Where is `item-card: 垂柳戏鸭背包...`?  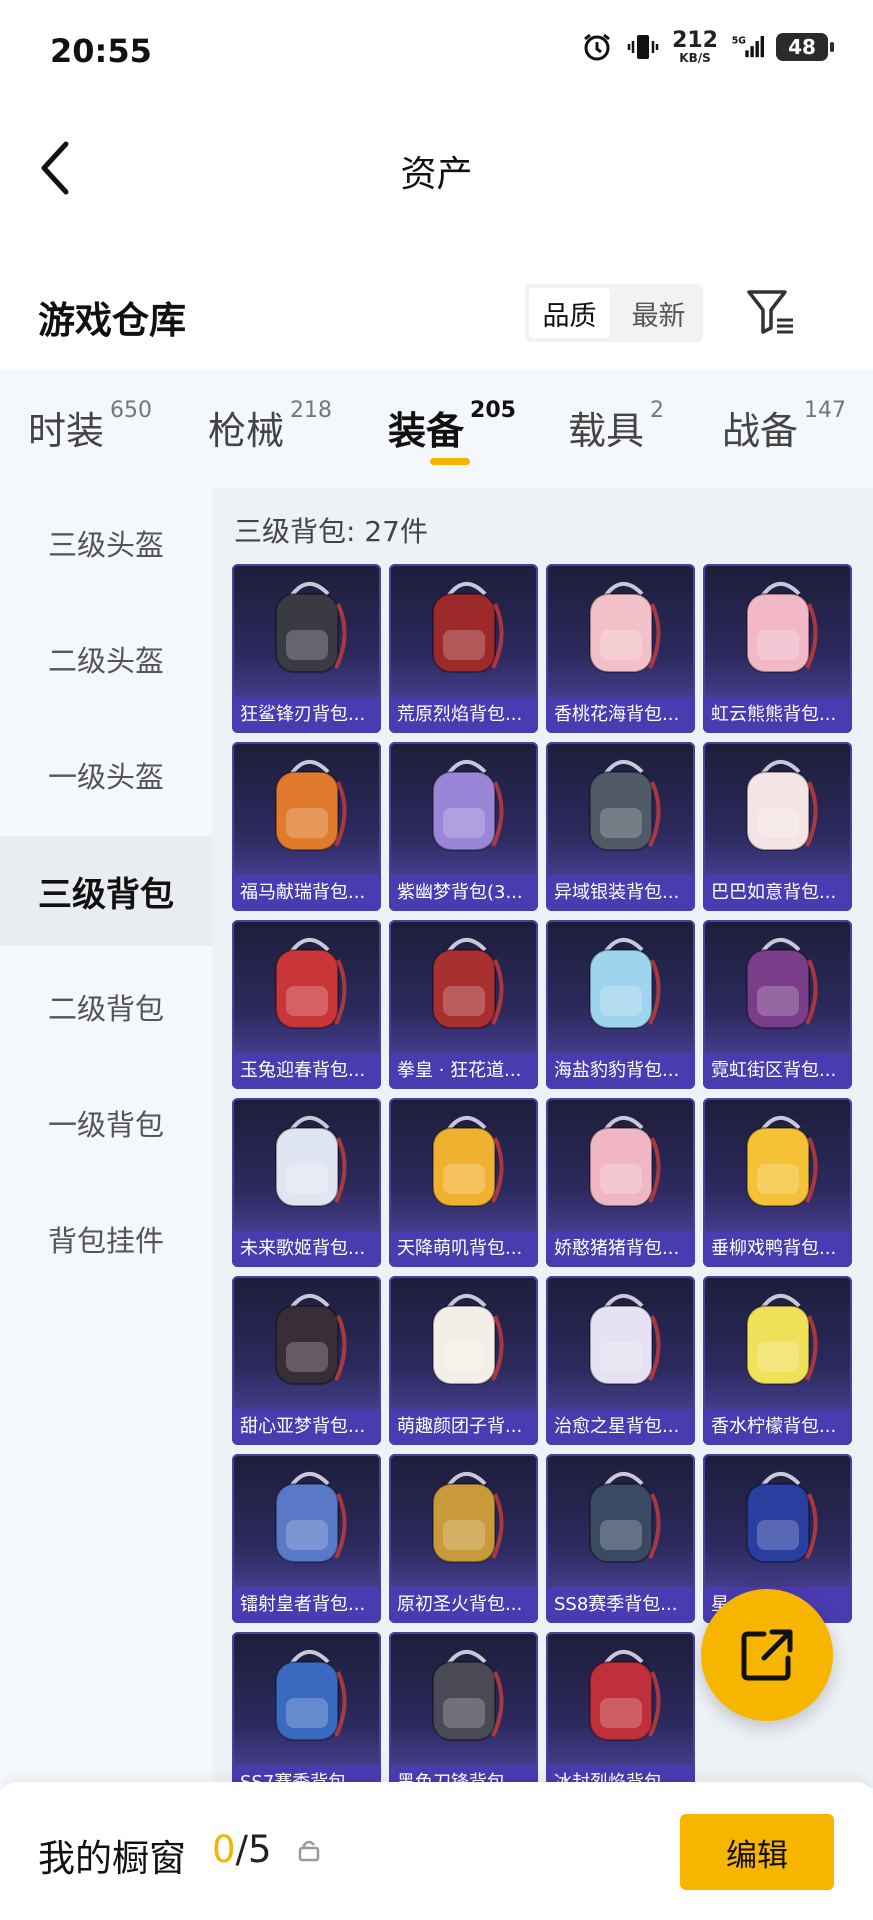 item-card: 垂柳戏鸭背包... is located at coordinates (777, 1182).